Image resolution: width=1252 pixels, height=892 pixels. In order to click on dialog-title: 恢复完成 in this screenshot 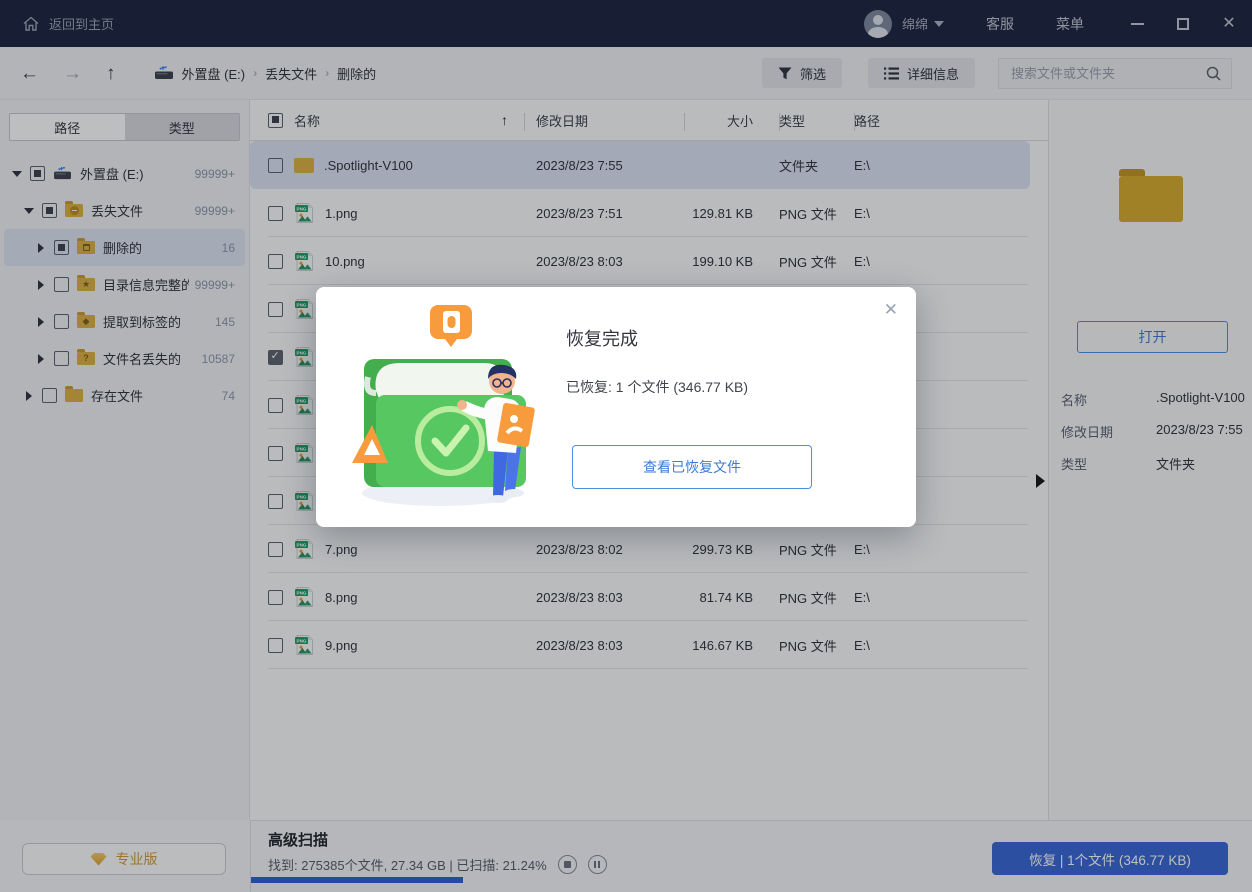, I will do `click(602, 339)`.